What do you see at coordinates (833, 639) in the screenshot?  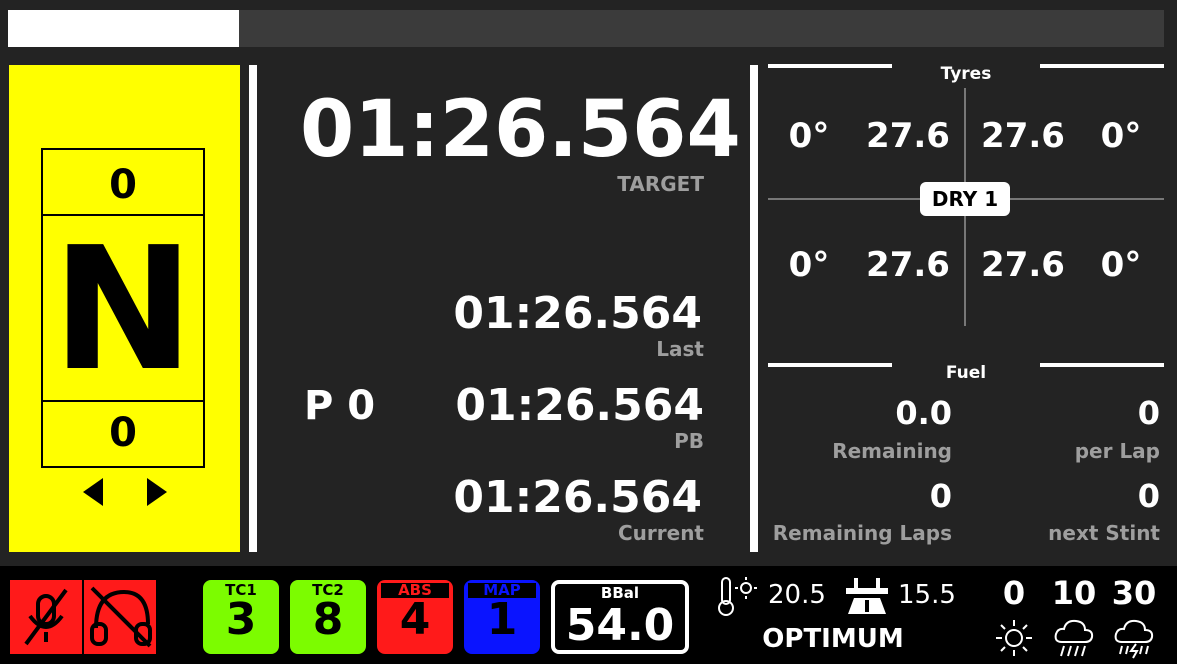 I see `track-state: OPTIMUM` at bounding box center [833, 639].